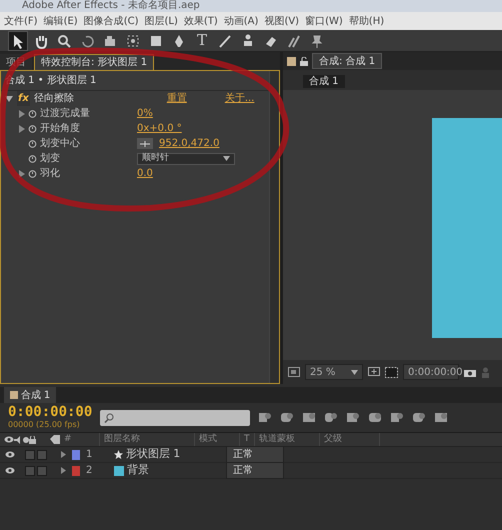  What do you see at coordinates (201, 21) in the screenshot?
I see `menu-item: 效果(T)` at bounding box center [201, 21].